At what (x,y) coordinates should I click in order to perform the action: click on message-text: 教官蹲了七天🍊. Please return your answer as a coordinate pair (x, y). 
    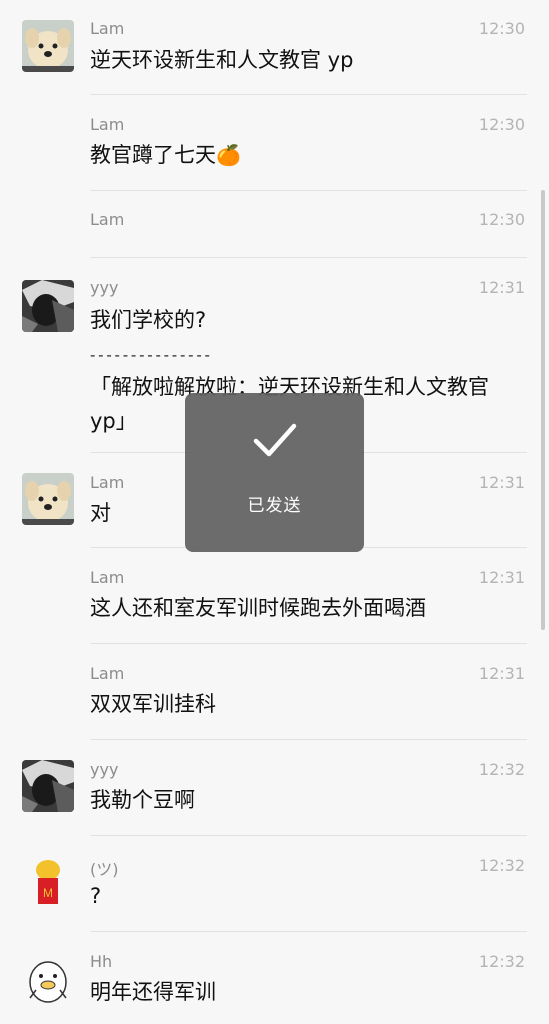
    Looking at the image, I should click on (306, 155).